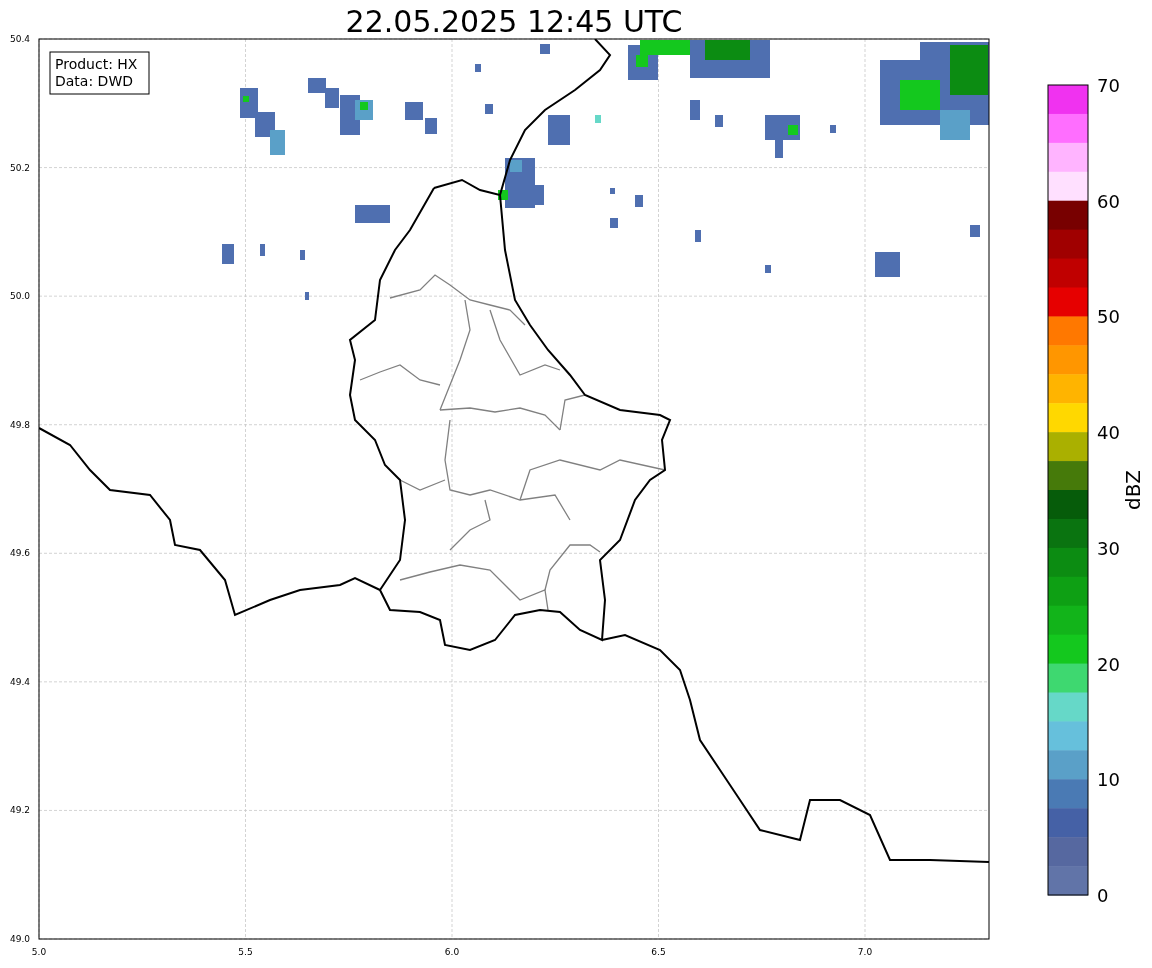 This screenshot has width=1152, height=968. I want to click on legend-text: Data: DWD, so click(94, 81).